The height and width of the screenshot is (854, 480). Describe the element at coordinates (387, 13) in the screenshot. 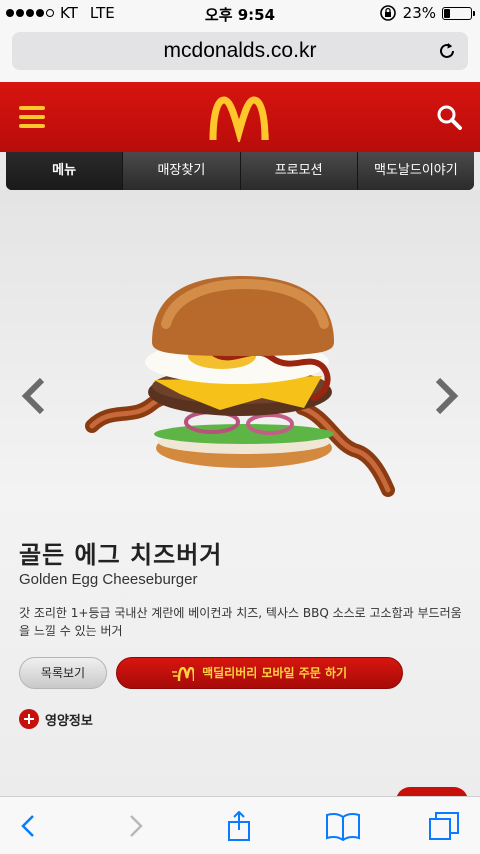

I see `rotation-lock-icon` at that location.